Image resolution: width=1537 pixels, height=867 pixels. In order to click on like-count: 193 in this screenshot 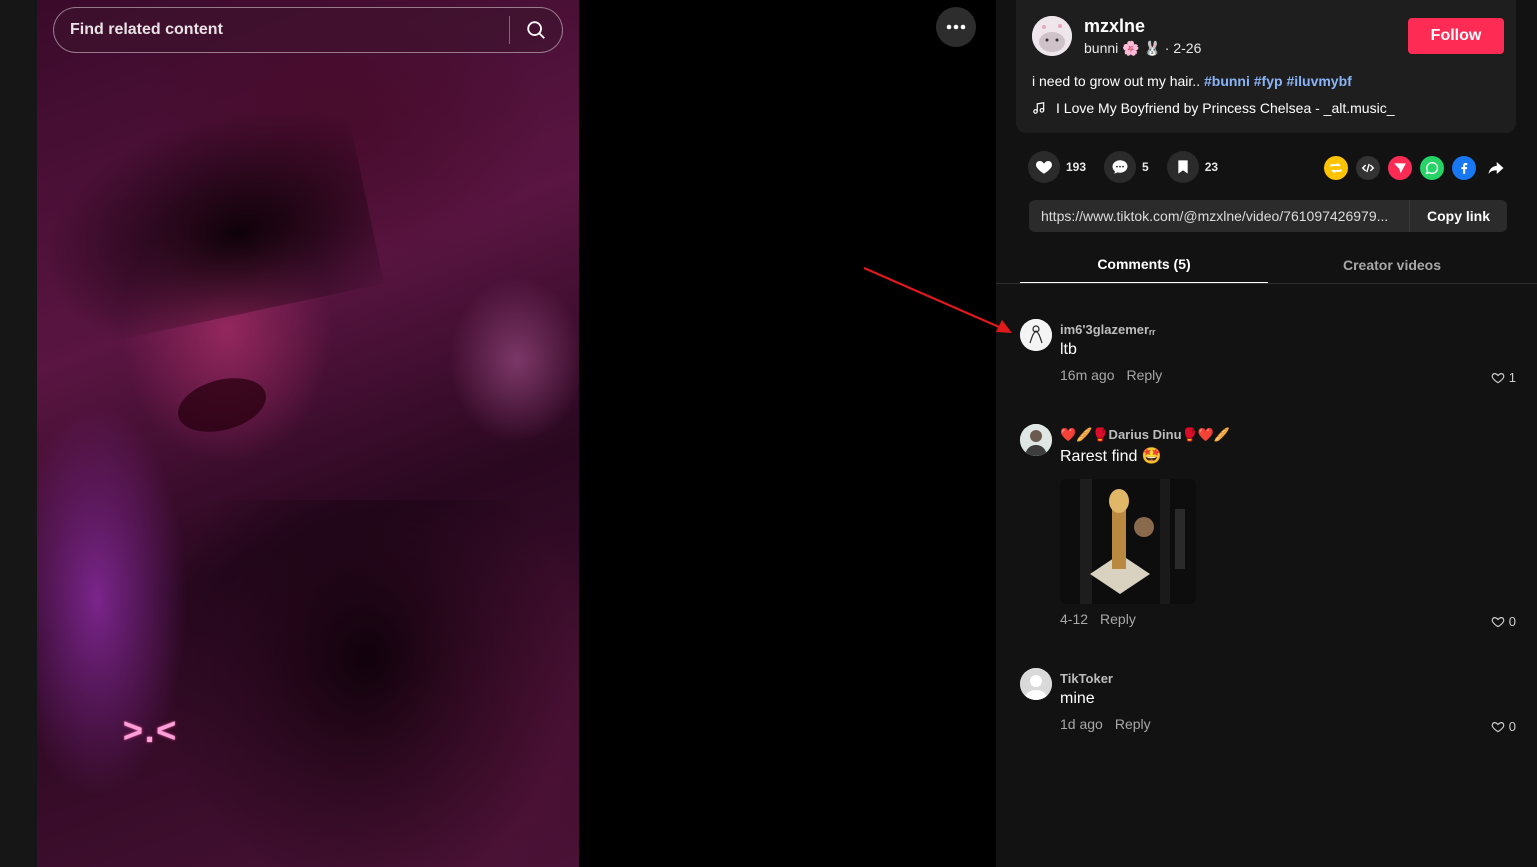, I will do `click(1076, 167)`.